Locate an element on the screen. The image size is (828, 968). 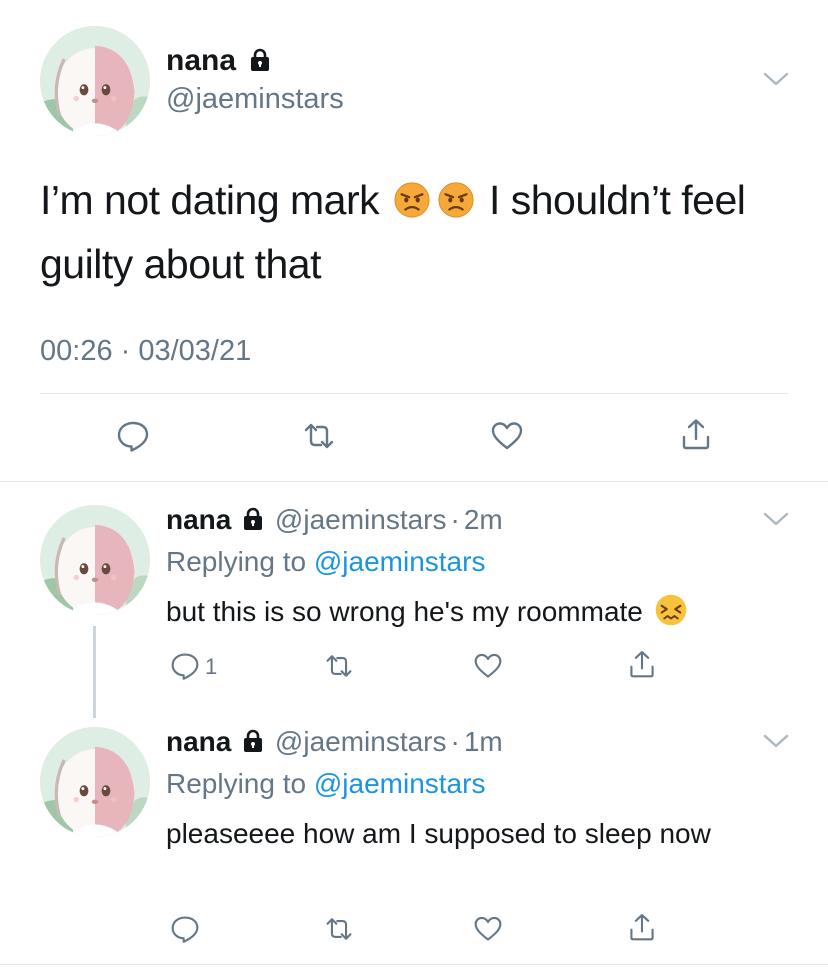
confounded-face-emoji is located at coordinates (671, 610).